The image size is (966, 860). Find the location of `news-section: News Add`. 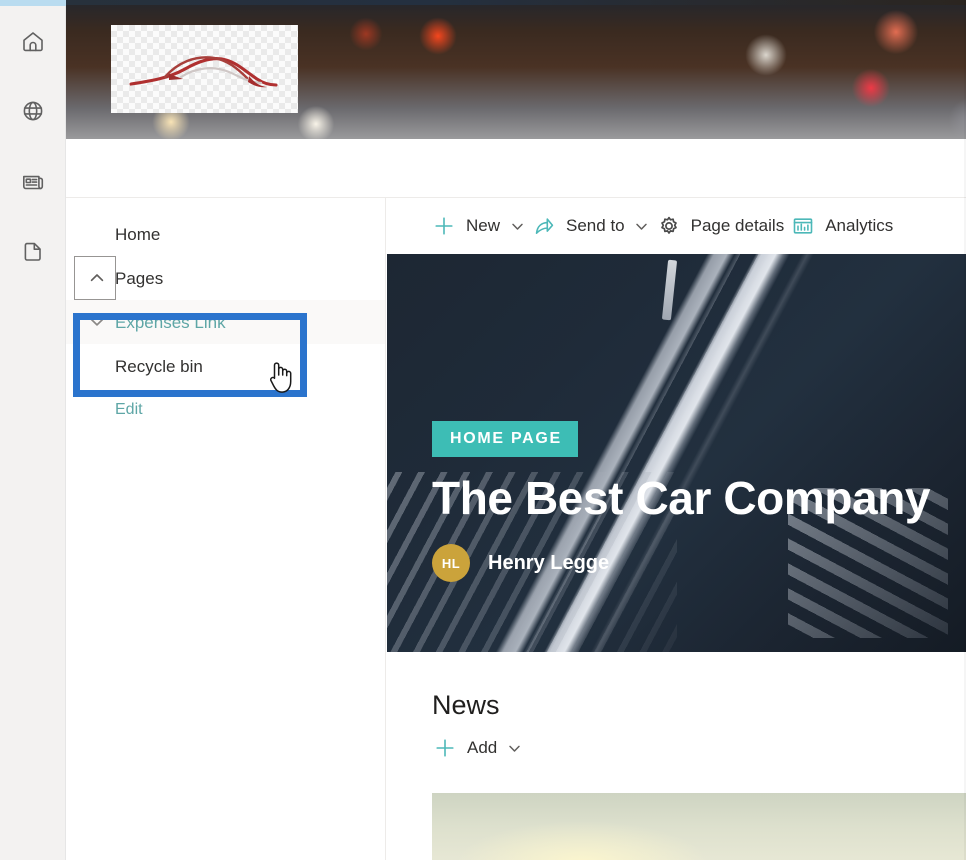

news-section: News Add is located at coordinates (676, 708).